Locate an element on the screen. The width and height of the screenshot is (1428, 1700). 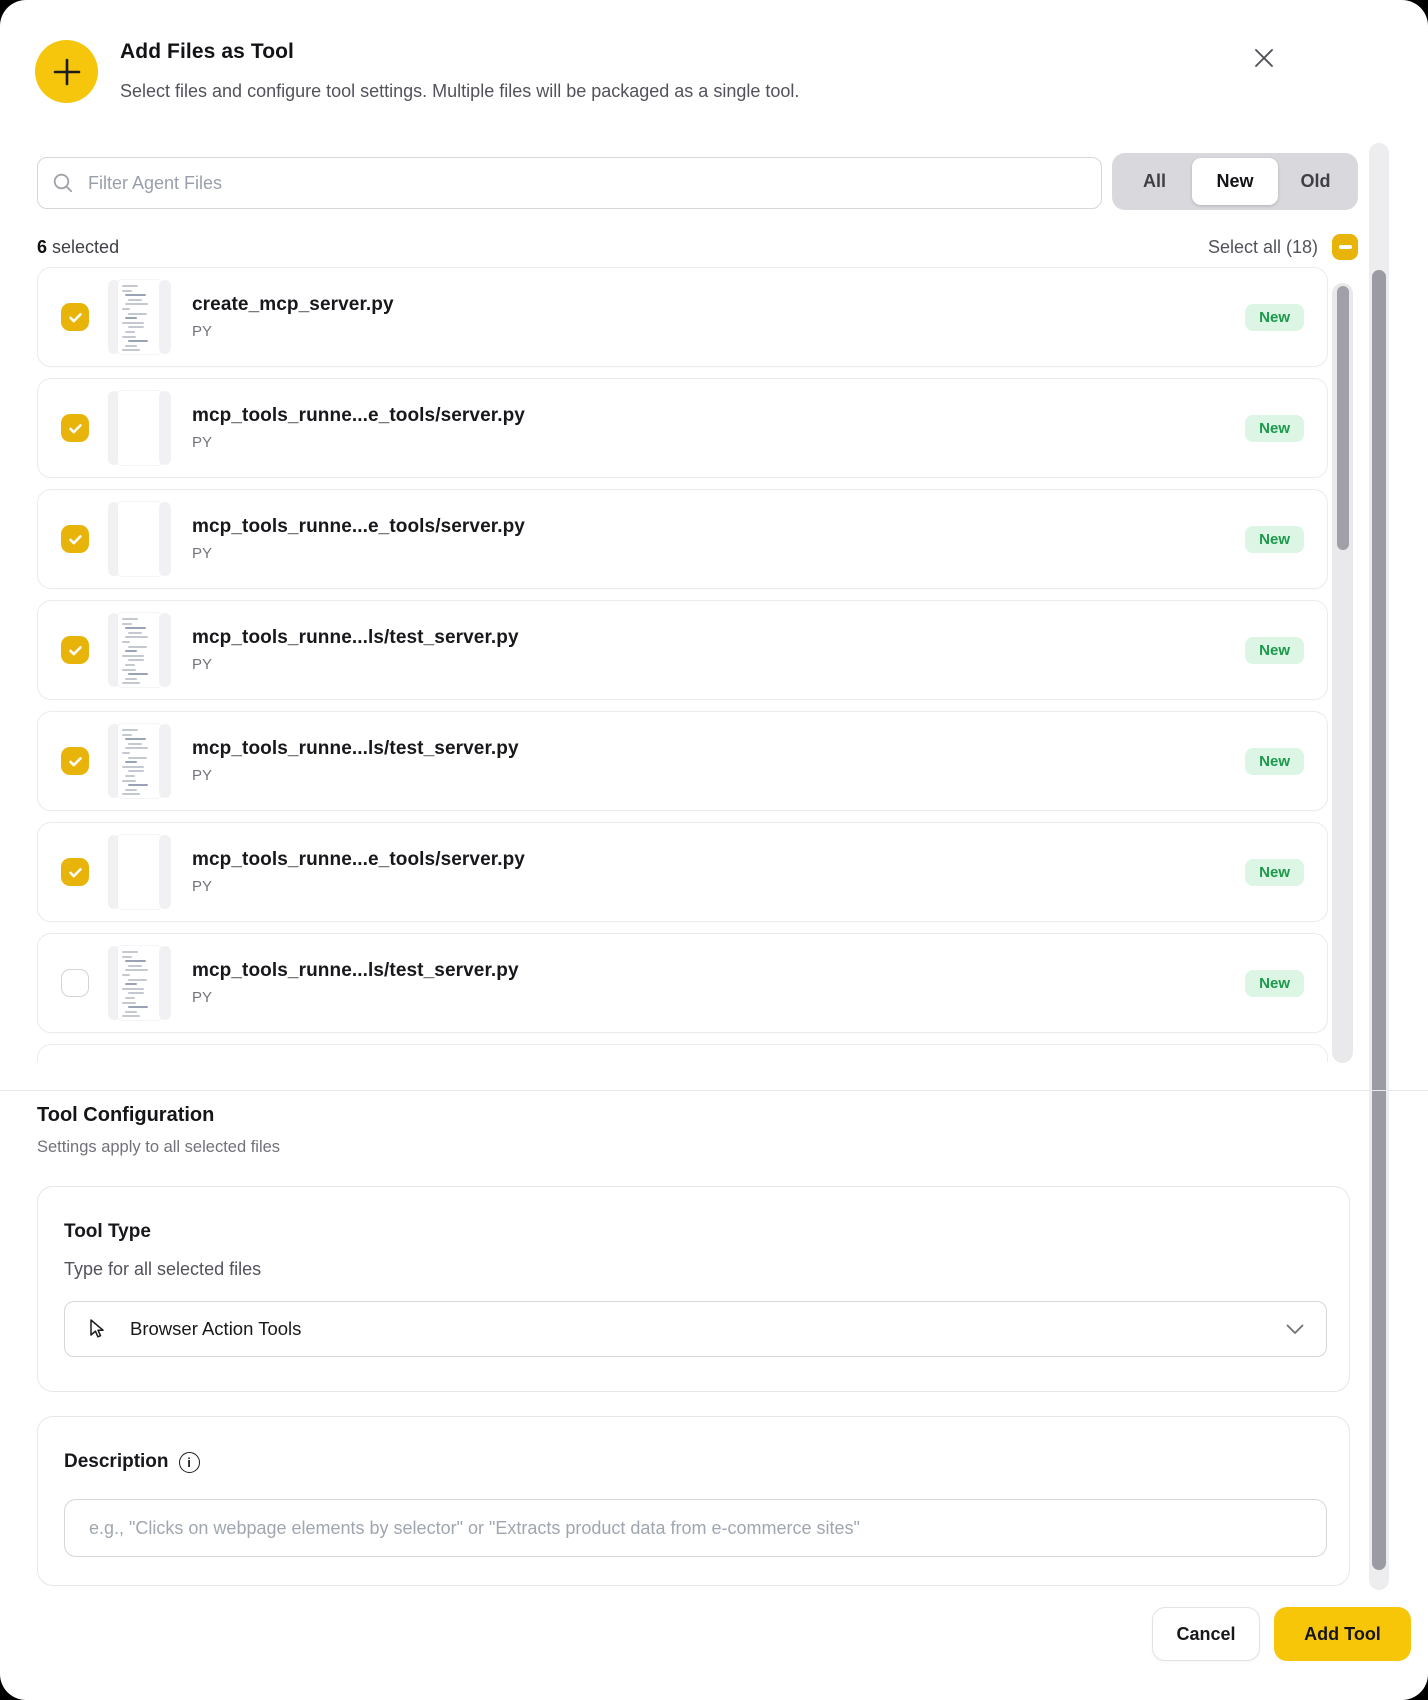
file-name: create_mcp_server.py is located at coordinates (293, 304).